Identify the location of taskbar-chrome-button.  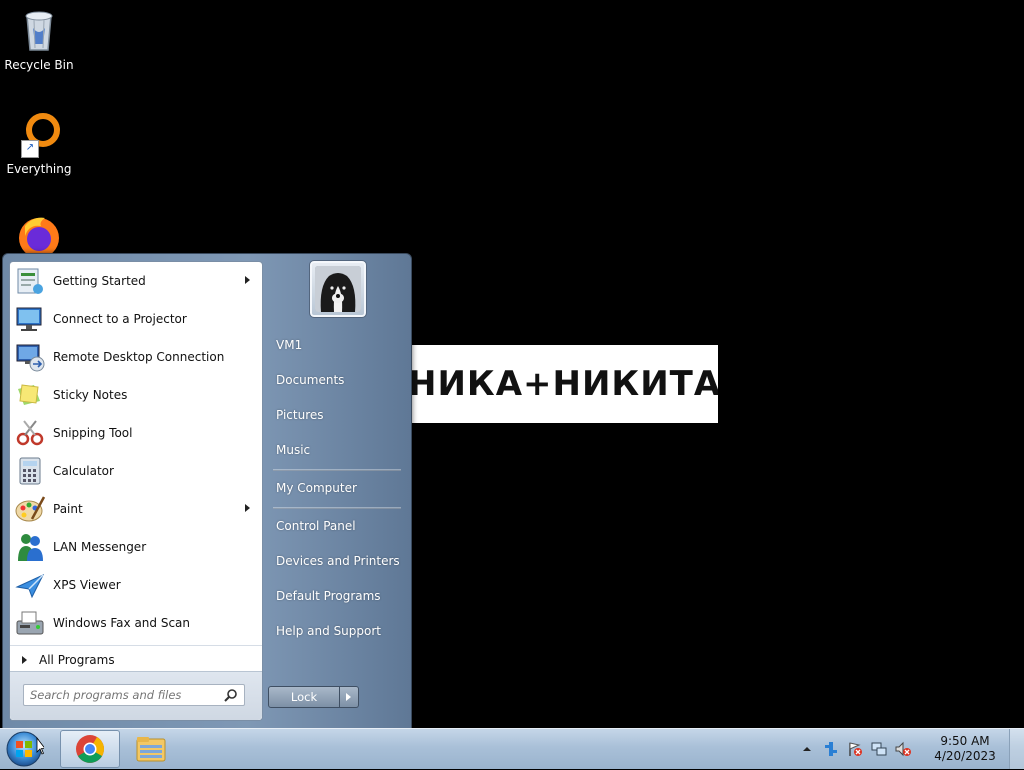
(90, 749).